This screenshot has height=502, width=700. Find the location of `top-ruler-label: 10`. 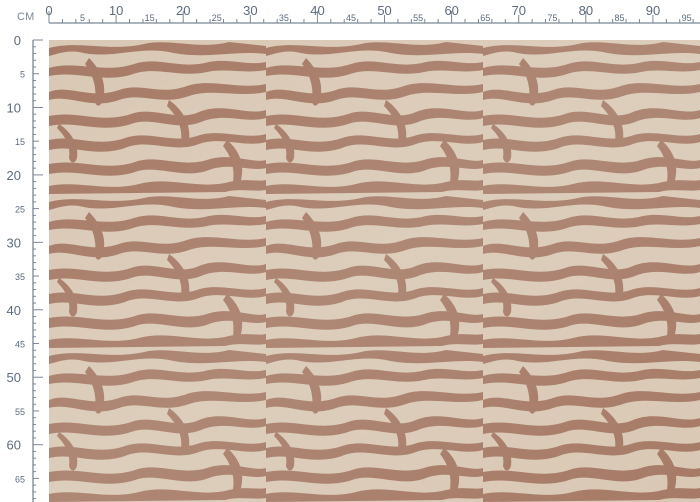

top-ruler-label: 10 is located at coordinates (116, 10).